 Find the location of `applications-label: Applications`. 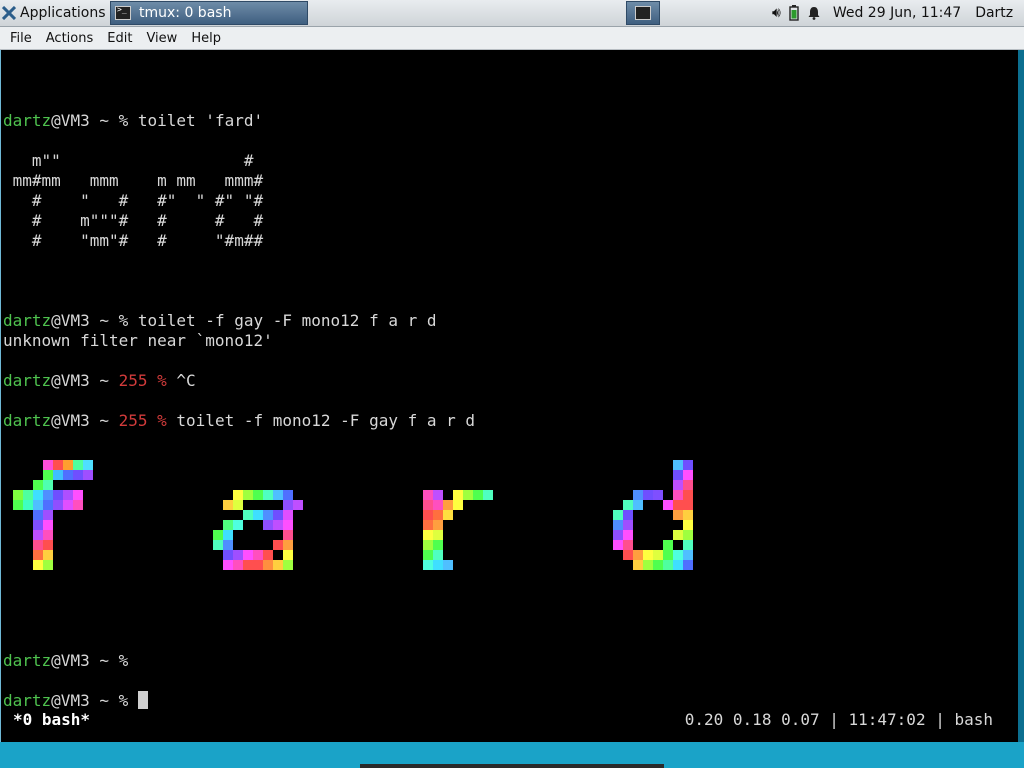

applications-label: Applications is located at coordinates (63, 13).